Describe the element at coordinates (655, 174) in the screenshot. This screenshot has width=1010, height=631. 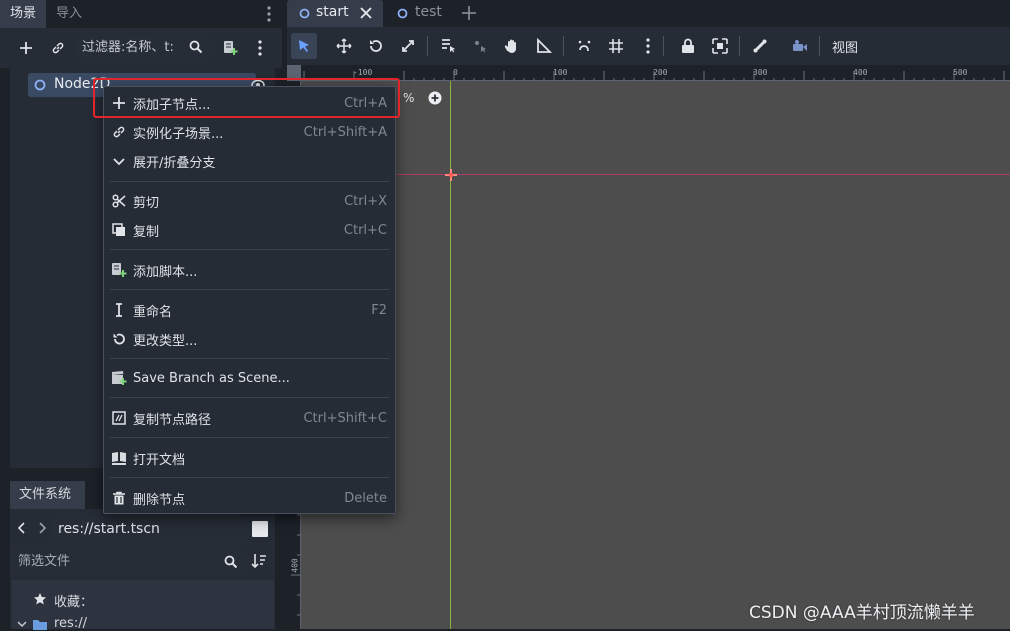
I see `x-axis-line` at that location.